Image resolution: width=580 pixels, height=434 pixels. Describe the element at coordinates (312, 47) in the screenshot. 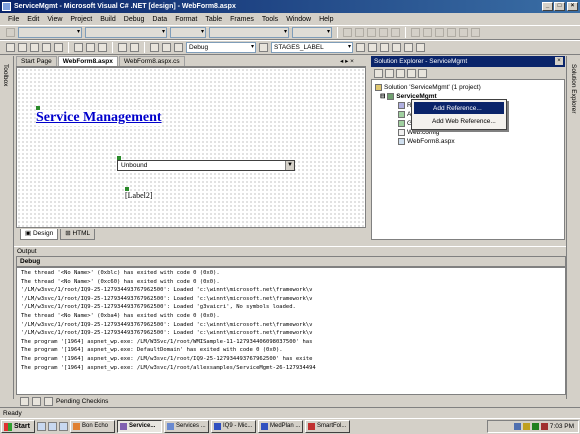

I see `find-combo: STAGES_LABEL` at that location.